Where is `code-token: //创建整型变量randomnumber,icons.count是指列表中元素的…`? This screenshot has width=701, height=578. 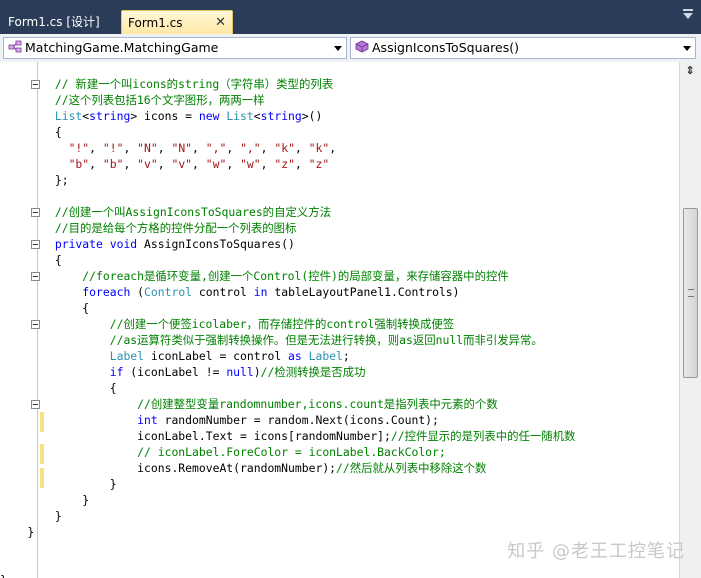
code-token: //创建整型变量randomnumber,icons.count是指列表中元素的… is located at coordinates (249, 404).